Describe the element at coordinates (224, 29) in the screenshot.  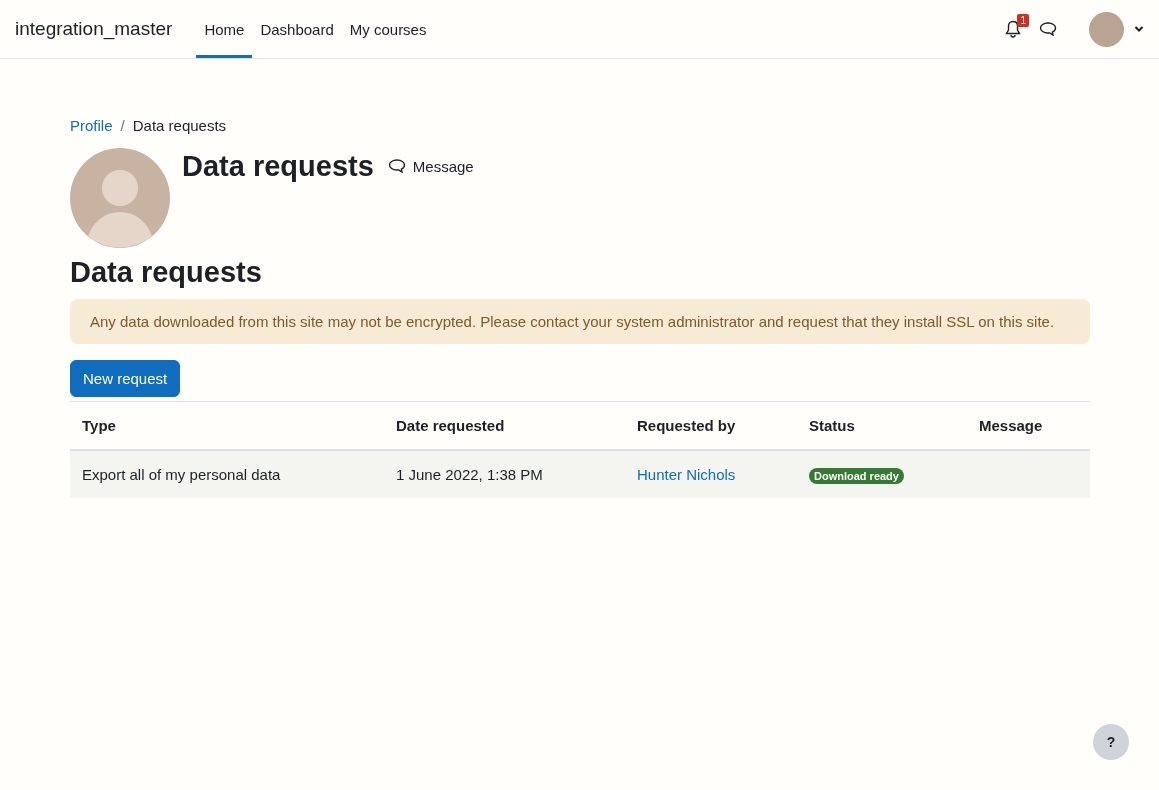
I see `nav-tab: Home` at that location.